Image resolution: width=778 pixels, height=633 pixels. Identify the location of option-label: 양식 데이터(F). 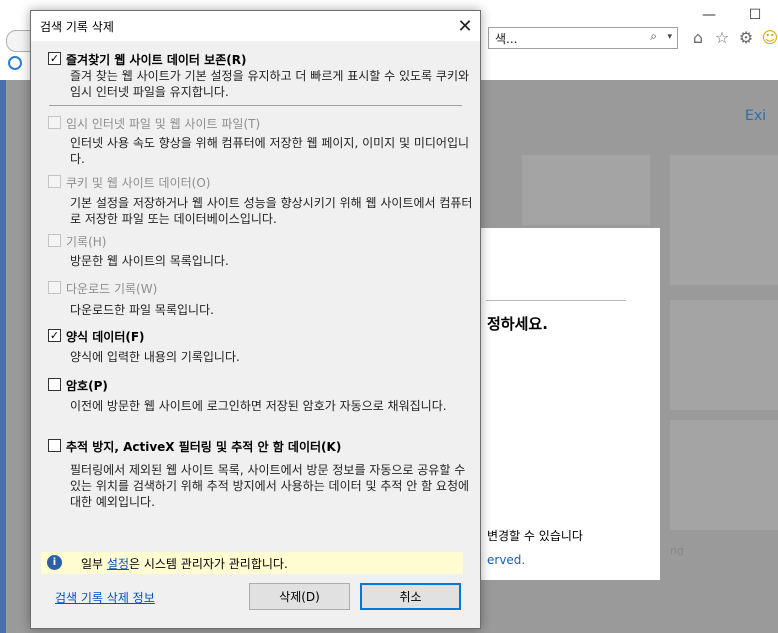
(105, 337).